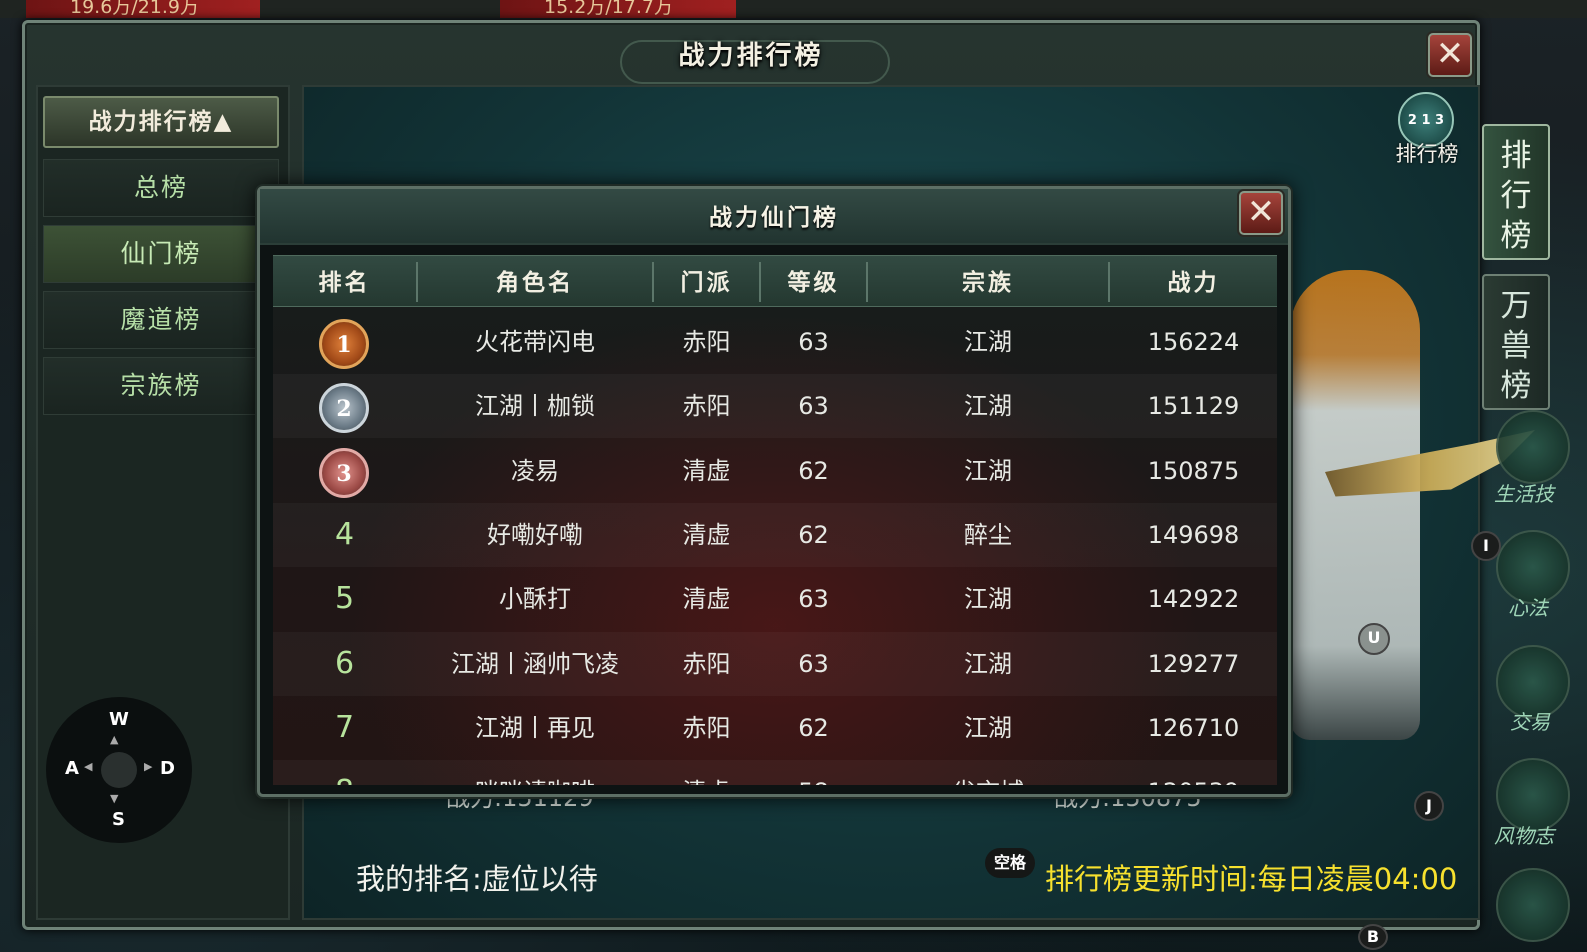 Image resolution: width=1587 pixels, height=952 pixels. What do you see at coordinates (72, 768) in the screenshot?
I see `joystick-left-key: A` at bounding box center [72, 768].